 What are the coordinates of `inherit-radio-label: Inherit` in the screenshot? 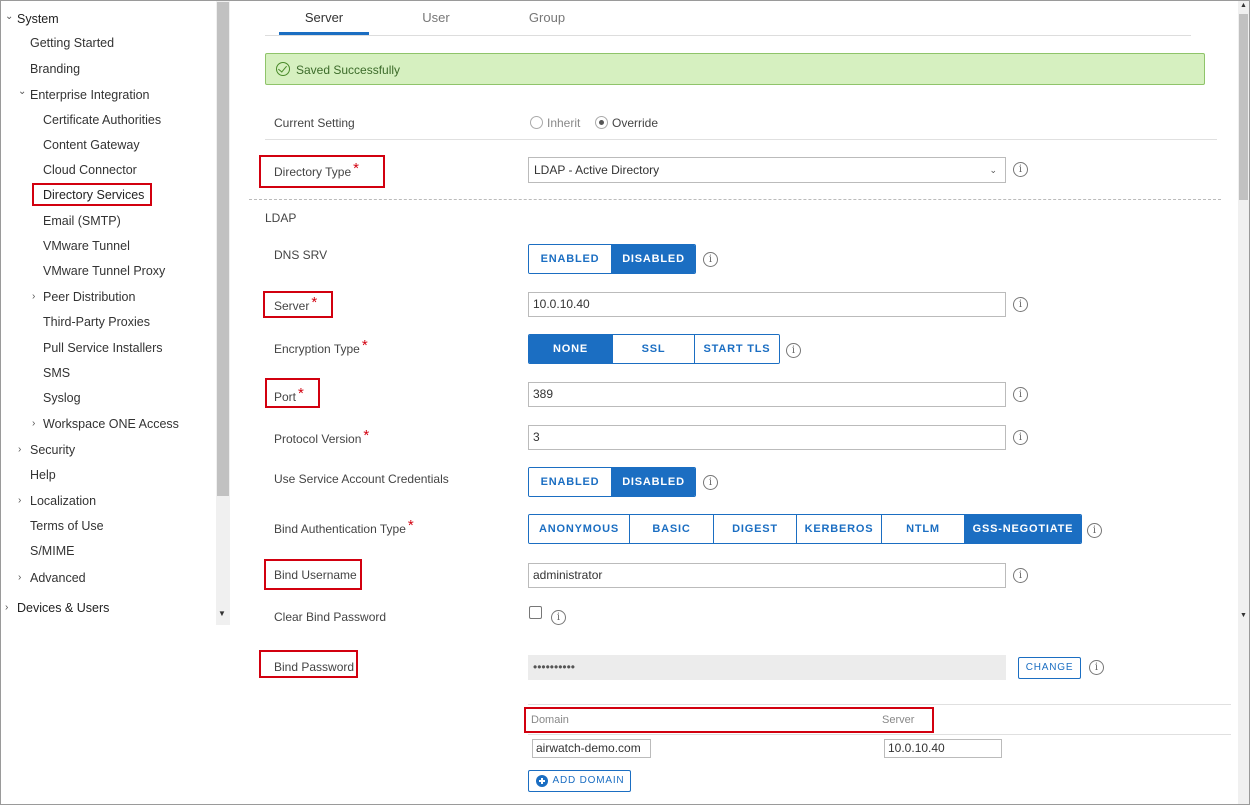 It's located at (563, 123).